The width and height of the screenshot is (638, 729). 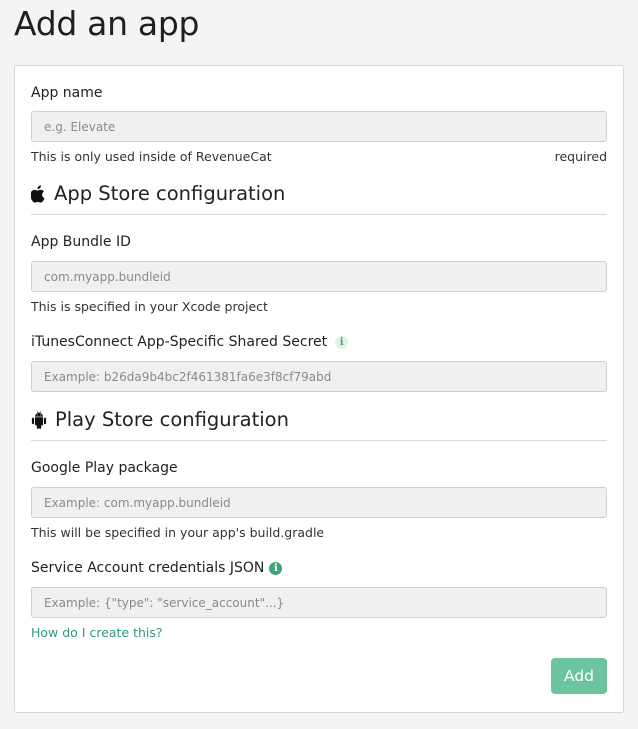 What do you see at coordinates (151, 156) in the screenshot?
I see `app-name-help: This is only used inside of RevenueCat` at bounding box center [151, 156].